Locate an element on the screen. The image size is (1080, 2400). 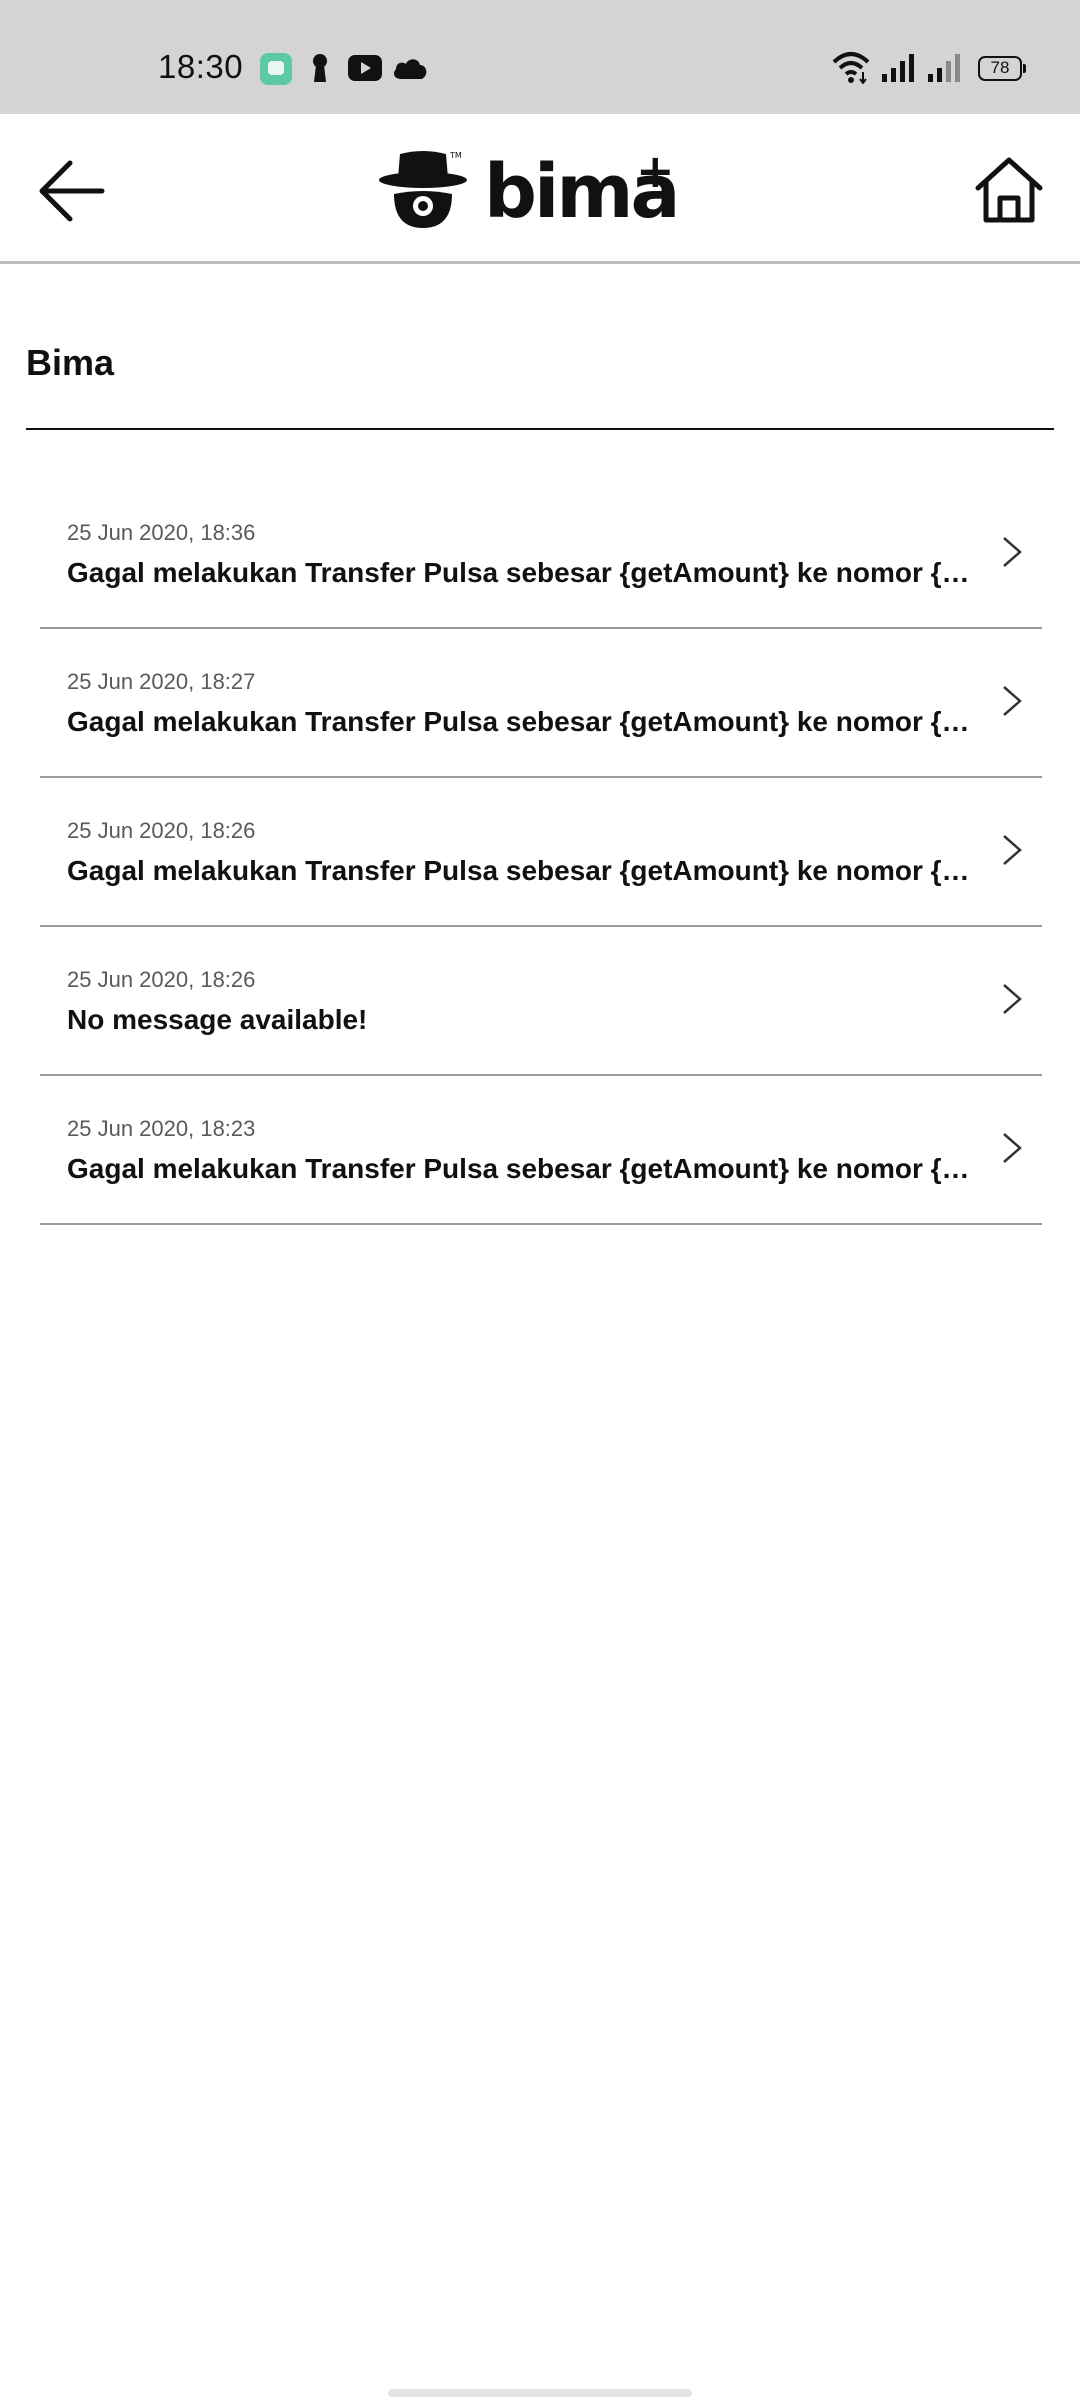
home-indicator is located at coordinates (540, 2393).